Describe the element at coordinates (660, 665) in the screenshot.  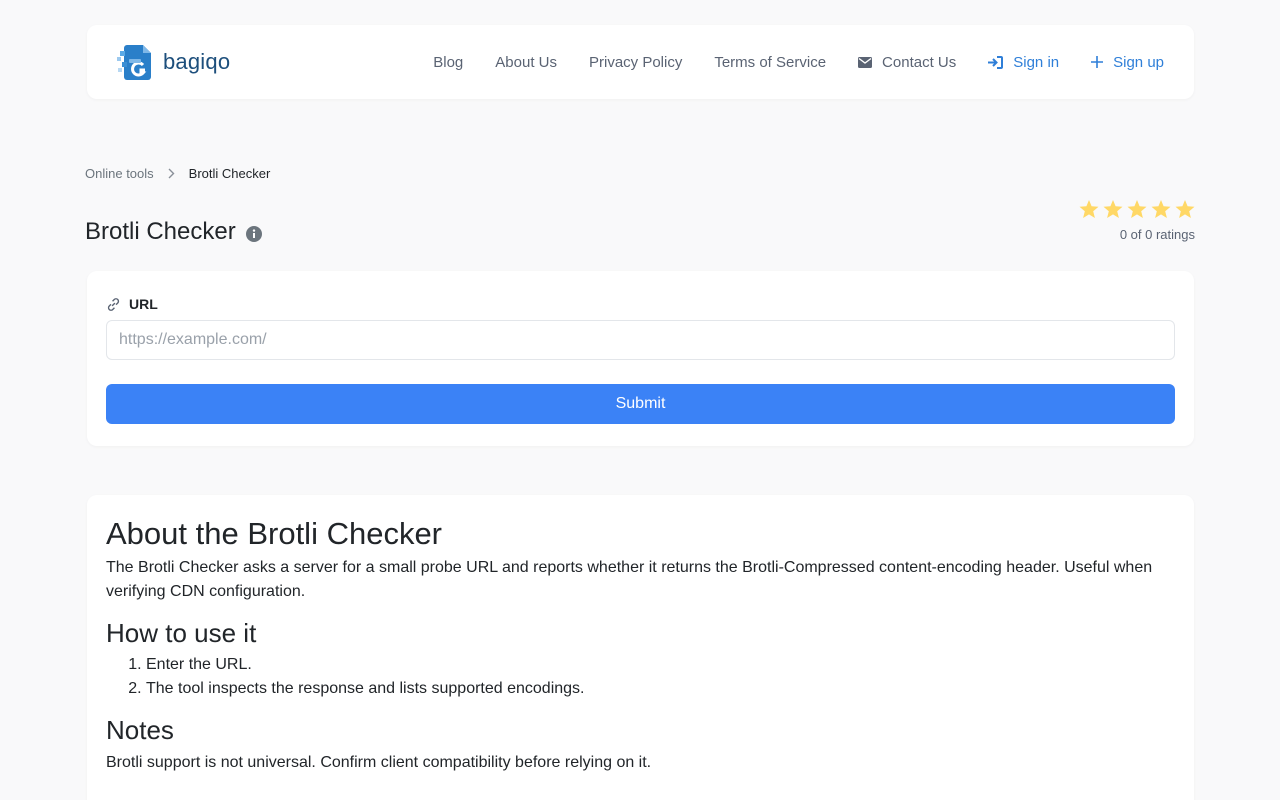
I see `list-item: Enter the URL.` at that location.